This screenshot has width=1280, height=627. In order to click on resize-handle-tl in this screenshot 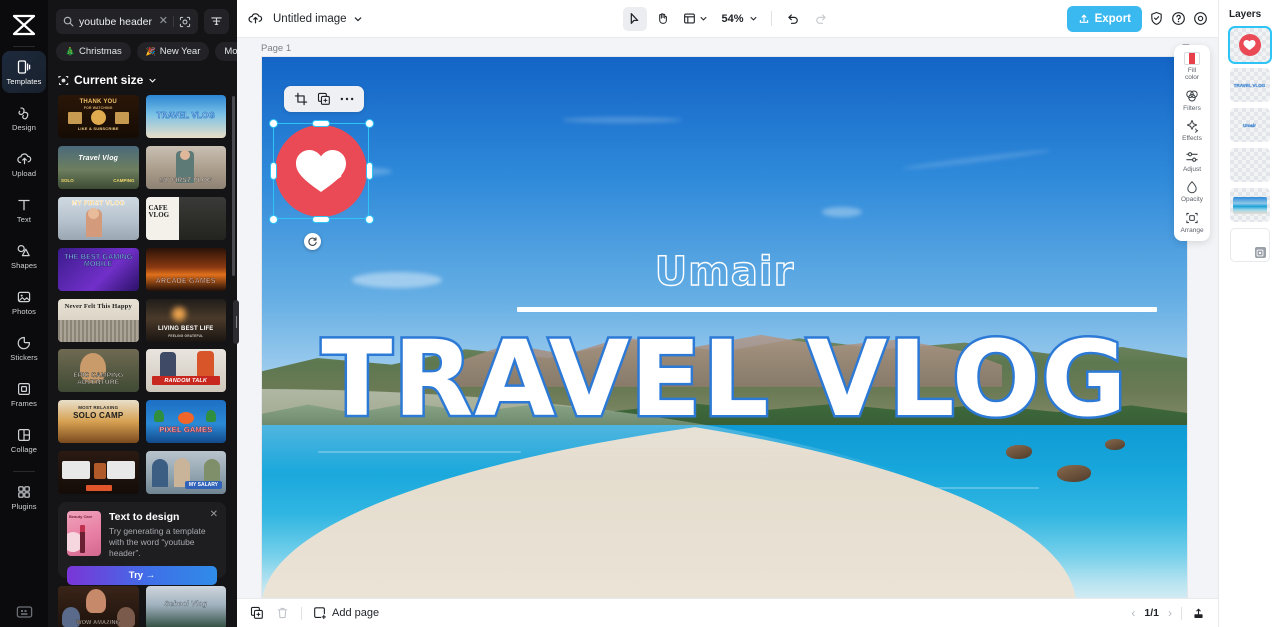, I will do `click(273, 123)`.